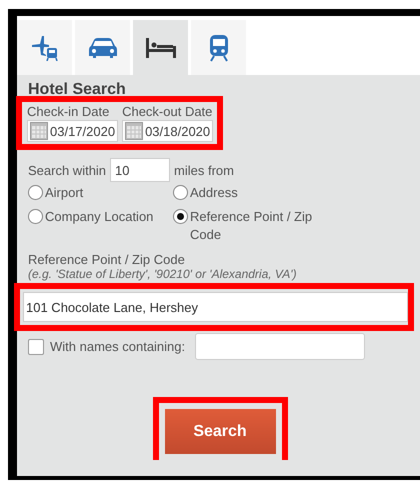  I want to click on radio-label: Address, so click(214, 193).